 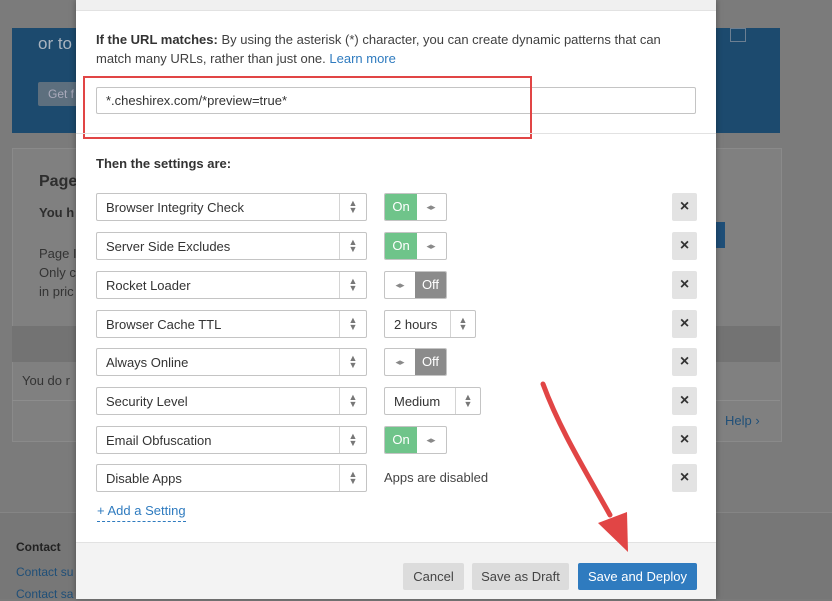 What do you see at coordinates (396, 133) in the screenshot?
I see `section-divider` at bounding box center [396, 133].